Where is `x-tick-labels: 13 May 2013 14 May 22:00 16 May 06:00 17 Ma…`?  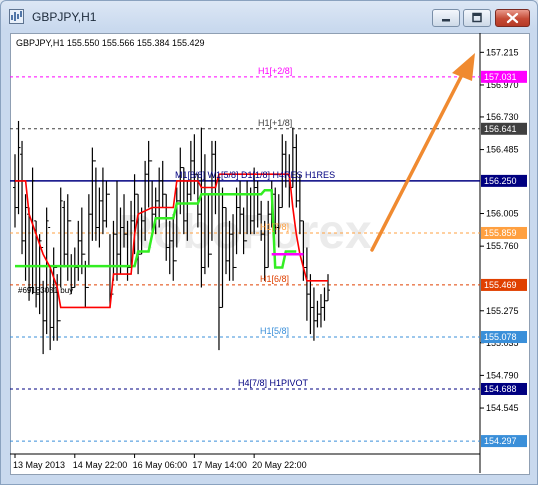 x-tick-labels: 13 May 2013 14 May 22:00 16 May 06:00 17 Ma… is located at coordinates (160, 462).